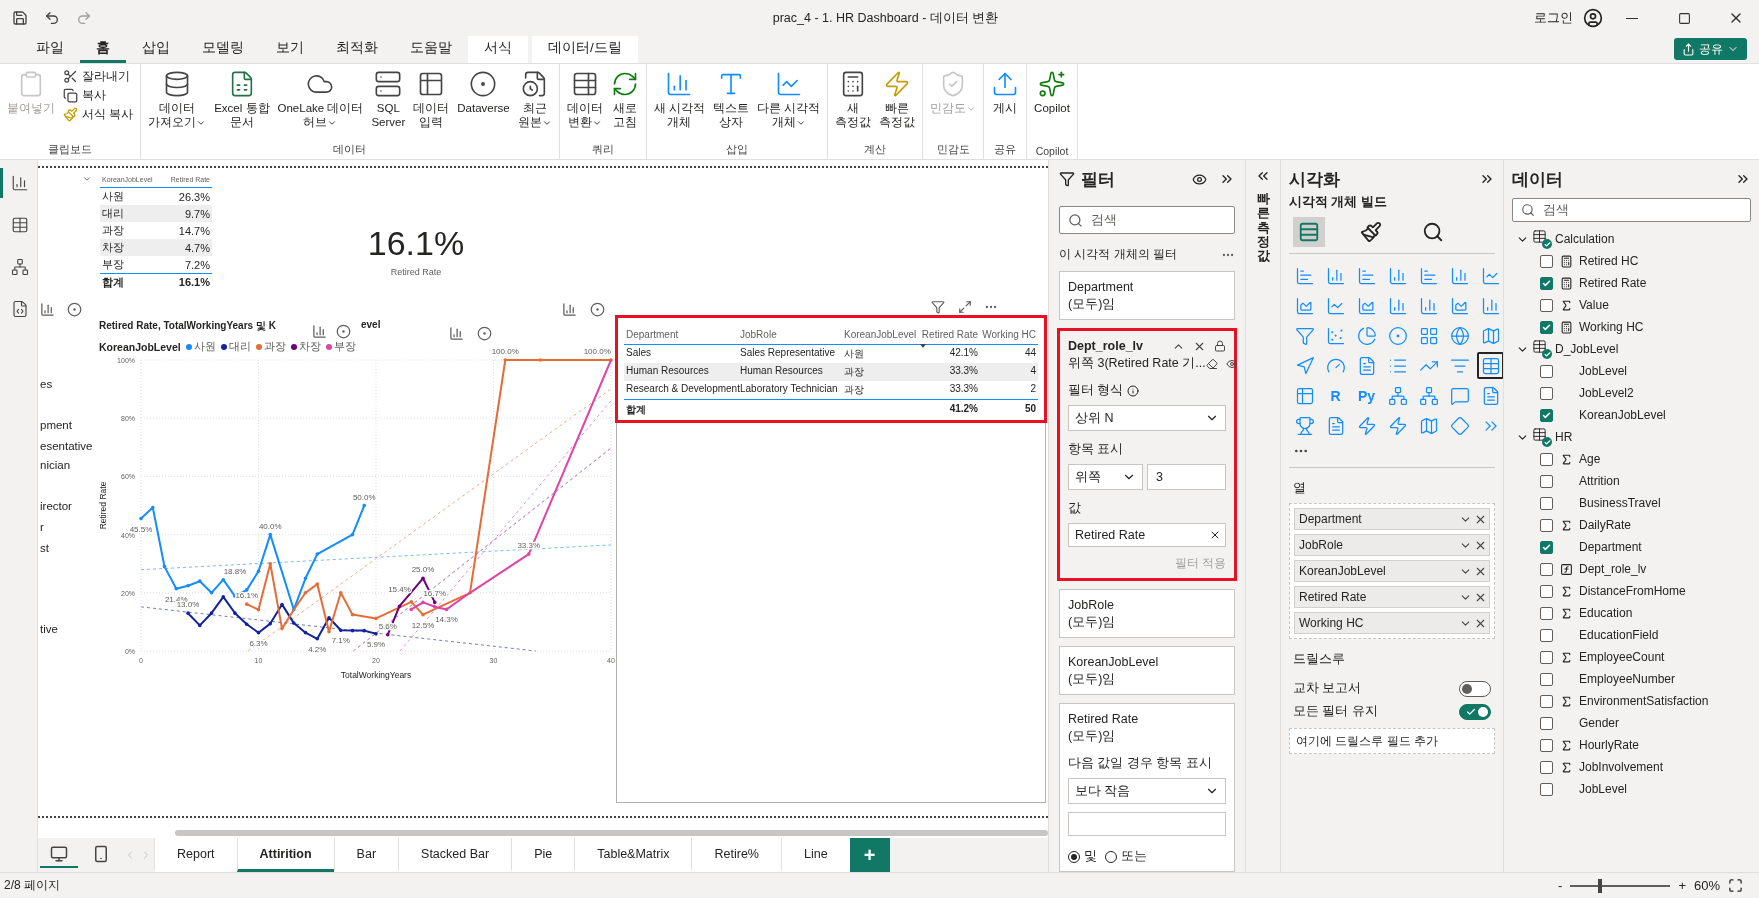  What do you see at coordinates (56, 425) in the screenshot?
I see `slicer-item: pment` at bounding box center [56, 425].